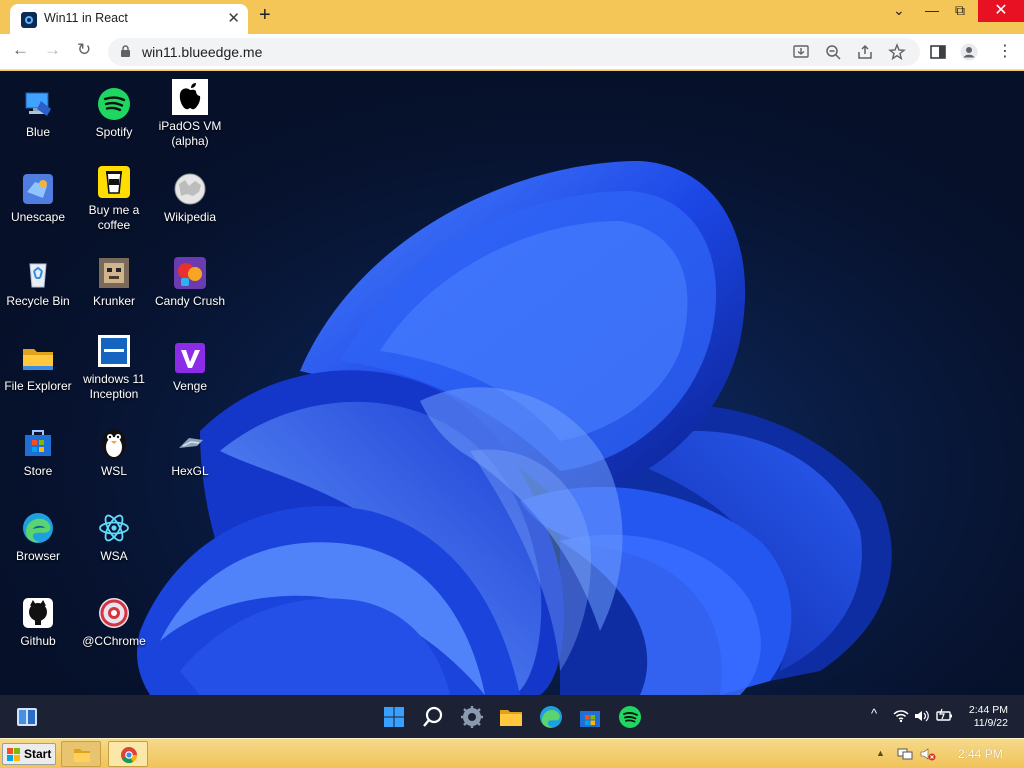 This screenshot has height=768, width=1024. What do you see at coordinates (190, 133) in the screenshot?
I see `desktop-icon-label: iPadOS VM (alpha)` at bounding box center [190, 133].